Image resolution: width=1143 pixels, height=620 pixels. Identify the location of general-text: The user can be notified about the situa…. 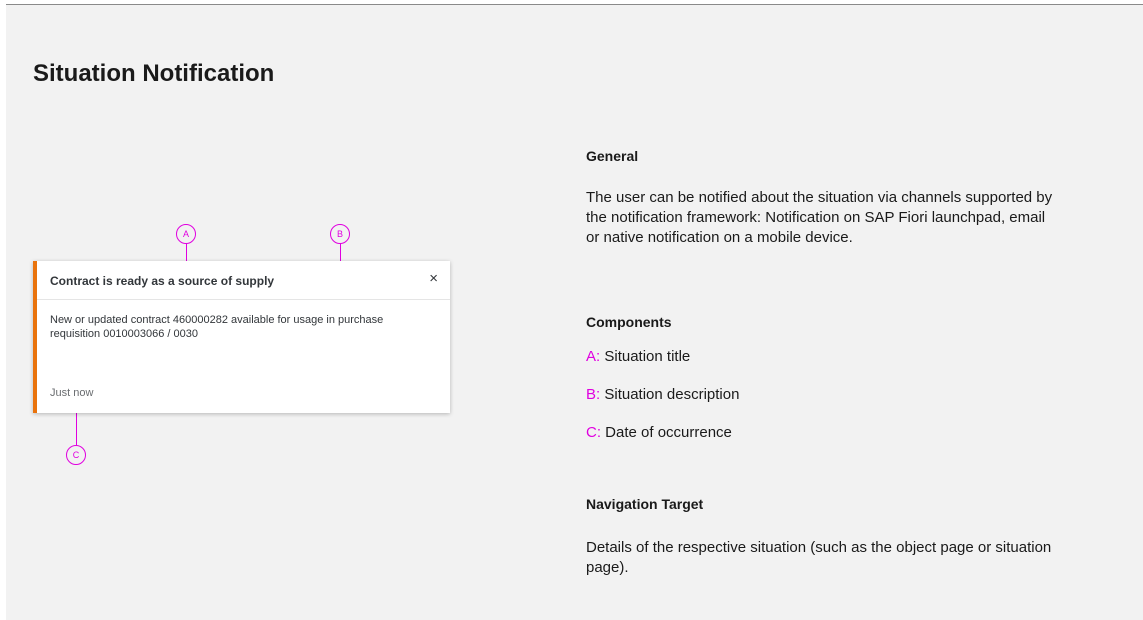
(819, 217).